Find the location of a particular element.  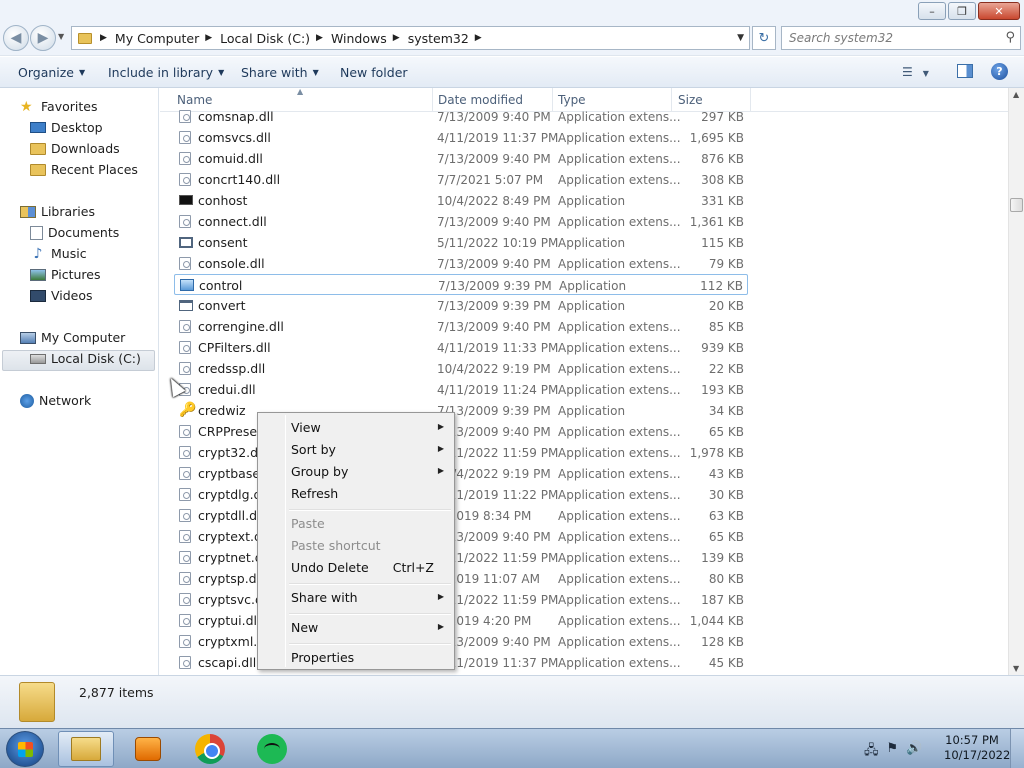

include-in-library-button: Include in library ▼ is located at coordinates (166, 72).